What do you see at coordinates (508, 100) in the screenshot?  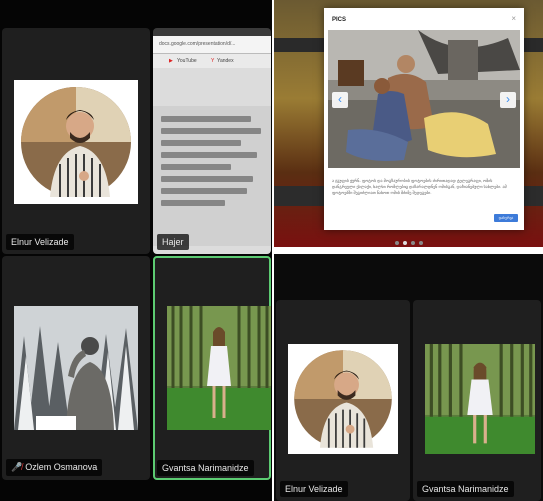 I see `next-image-button: ›` at bounding box center [508, 100].